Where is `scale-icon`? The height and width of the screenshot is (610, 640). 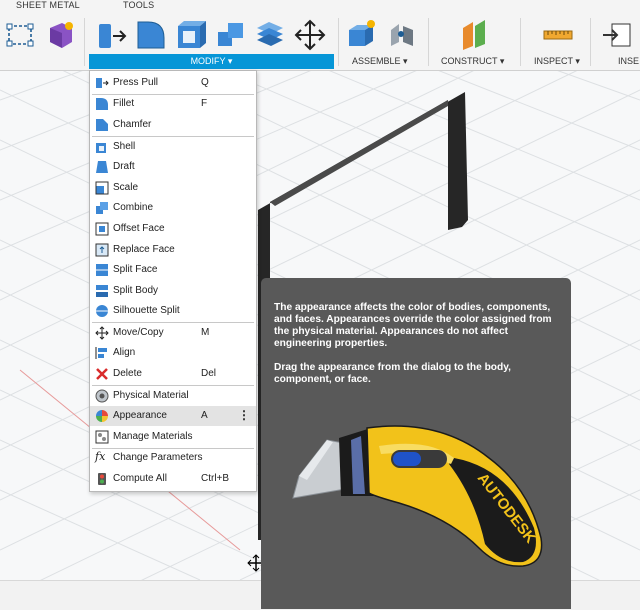 scale-icon is located at coordinates (102, 188).